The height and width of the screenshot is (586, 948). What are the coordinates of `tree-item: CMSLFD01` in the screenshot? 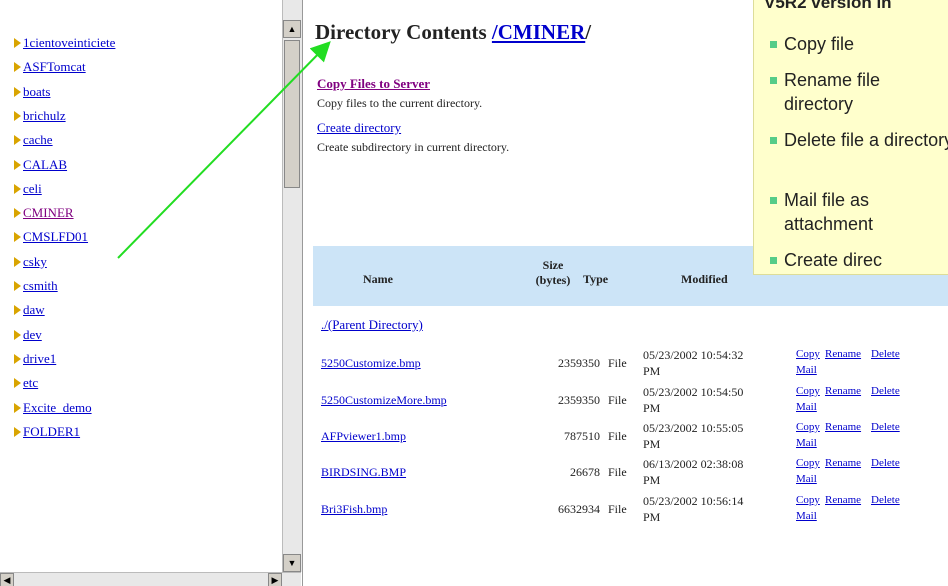 It's located at (51, 237).